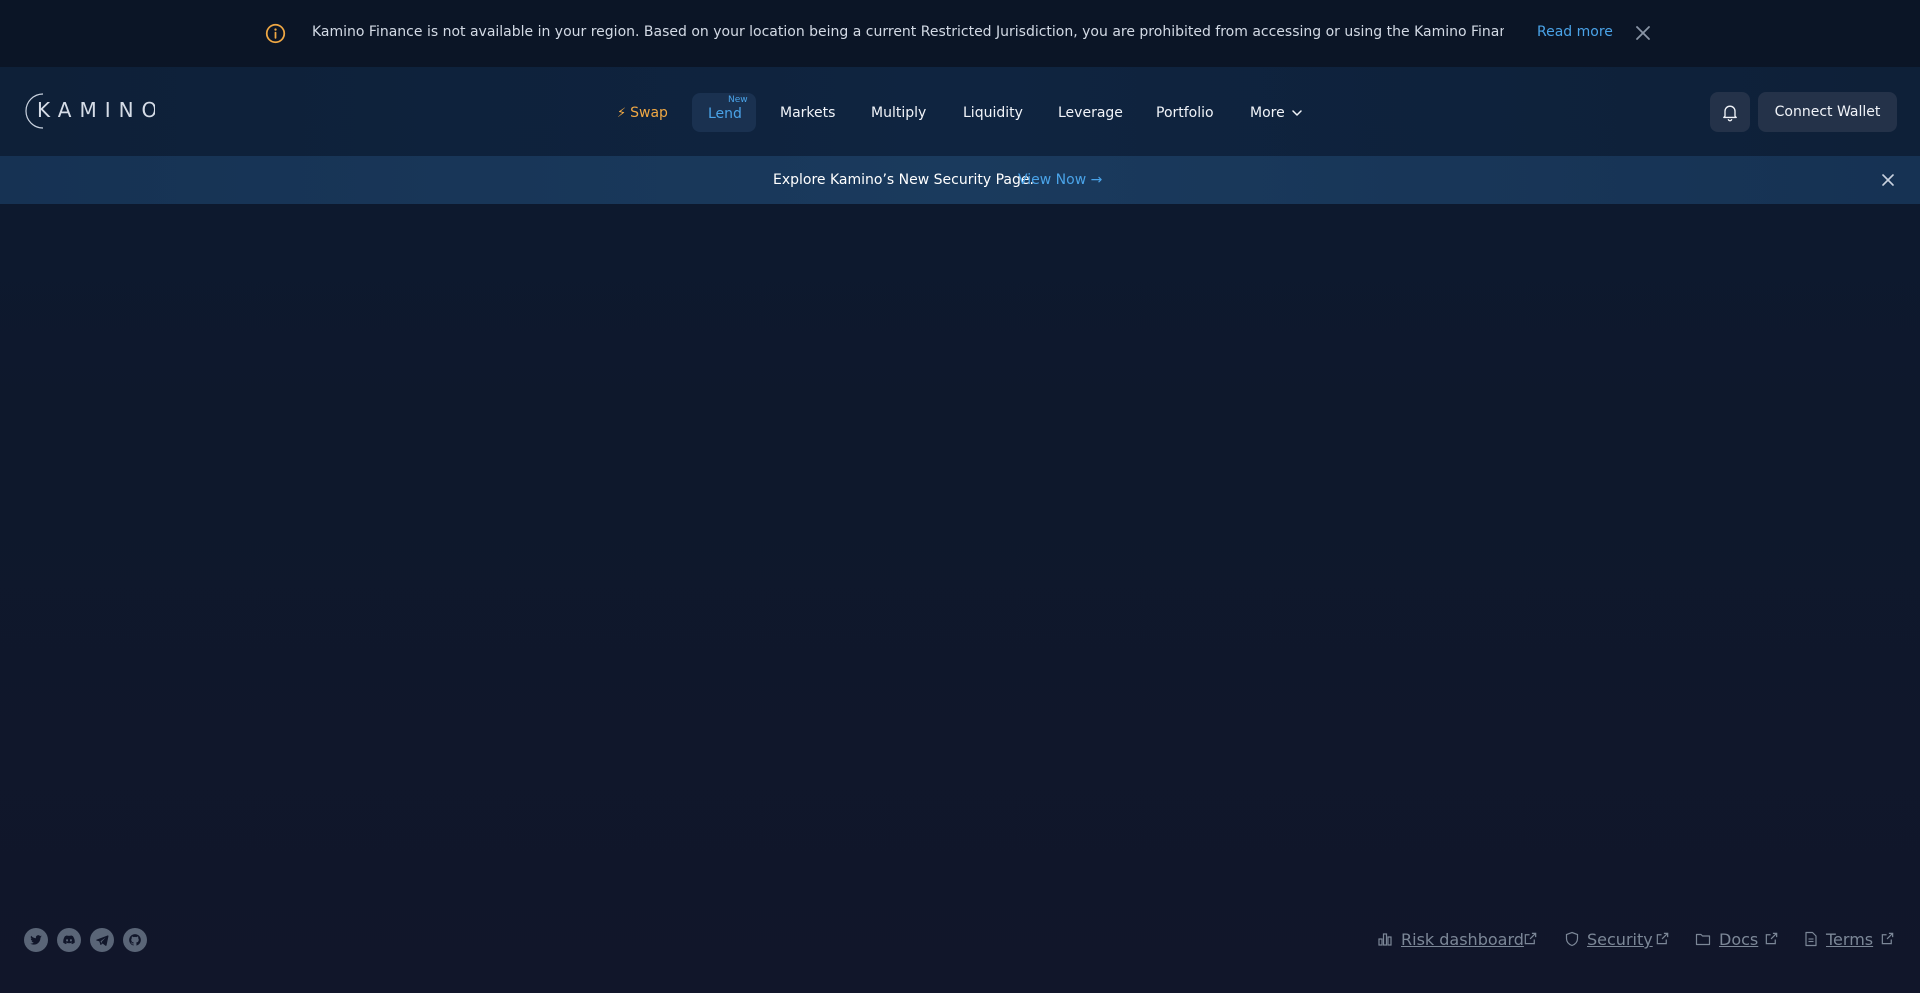  I want to click on chevron-down-icon, so click(1296, 113).